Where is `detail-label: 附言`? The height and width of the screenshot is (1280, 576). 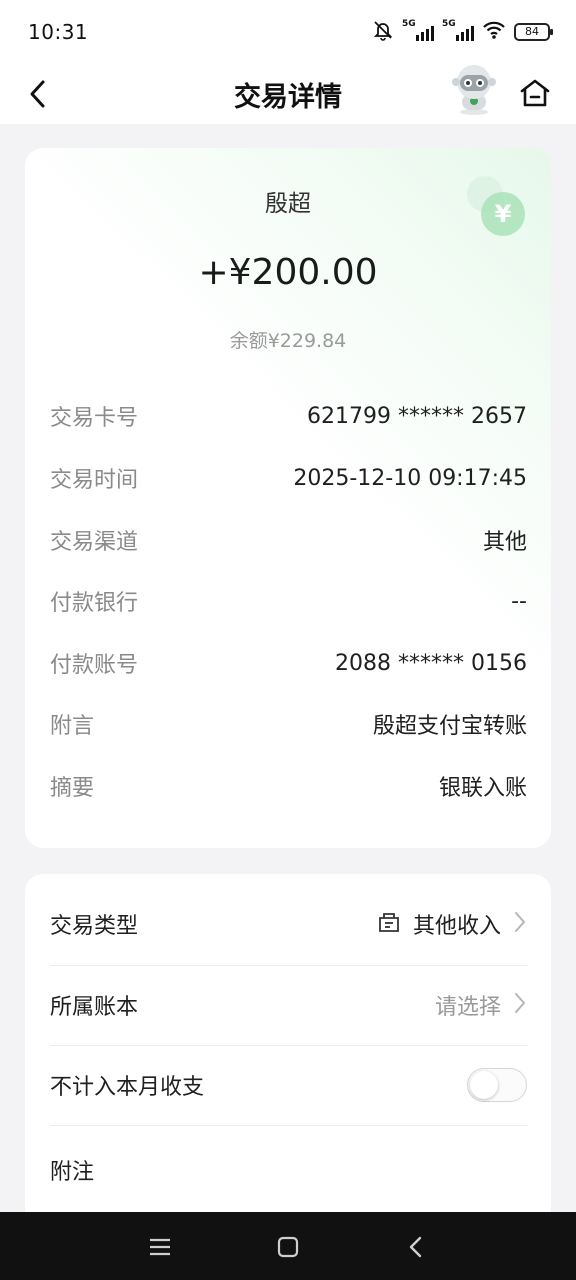
detail-label: 附言 is located at coordinates (72, 726).